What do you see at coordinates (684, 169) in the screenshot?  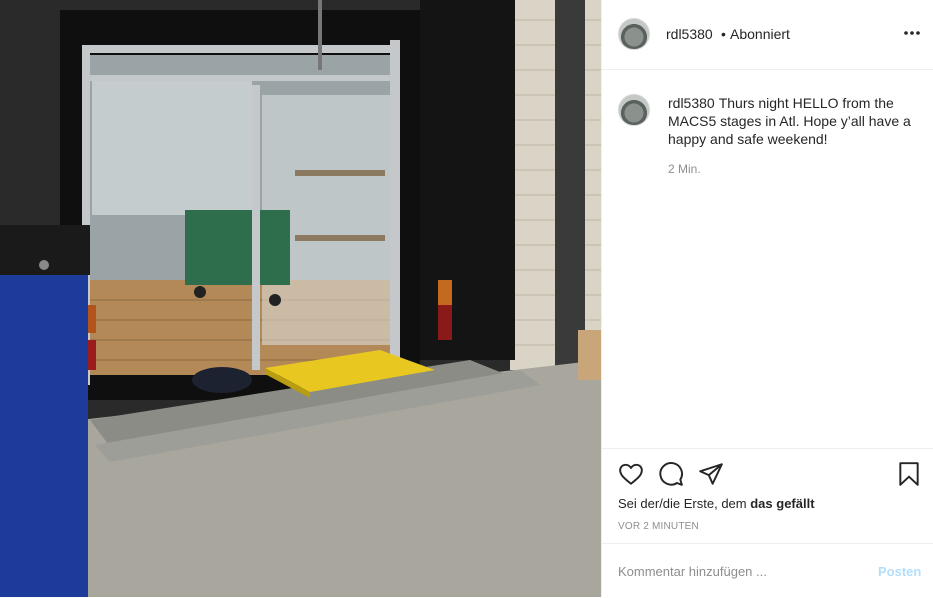 I see `caption-timestamp: 2 Min.` at bounding box center [684, 169].